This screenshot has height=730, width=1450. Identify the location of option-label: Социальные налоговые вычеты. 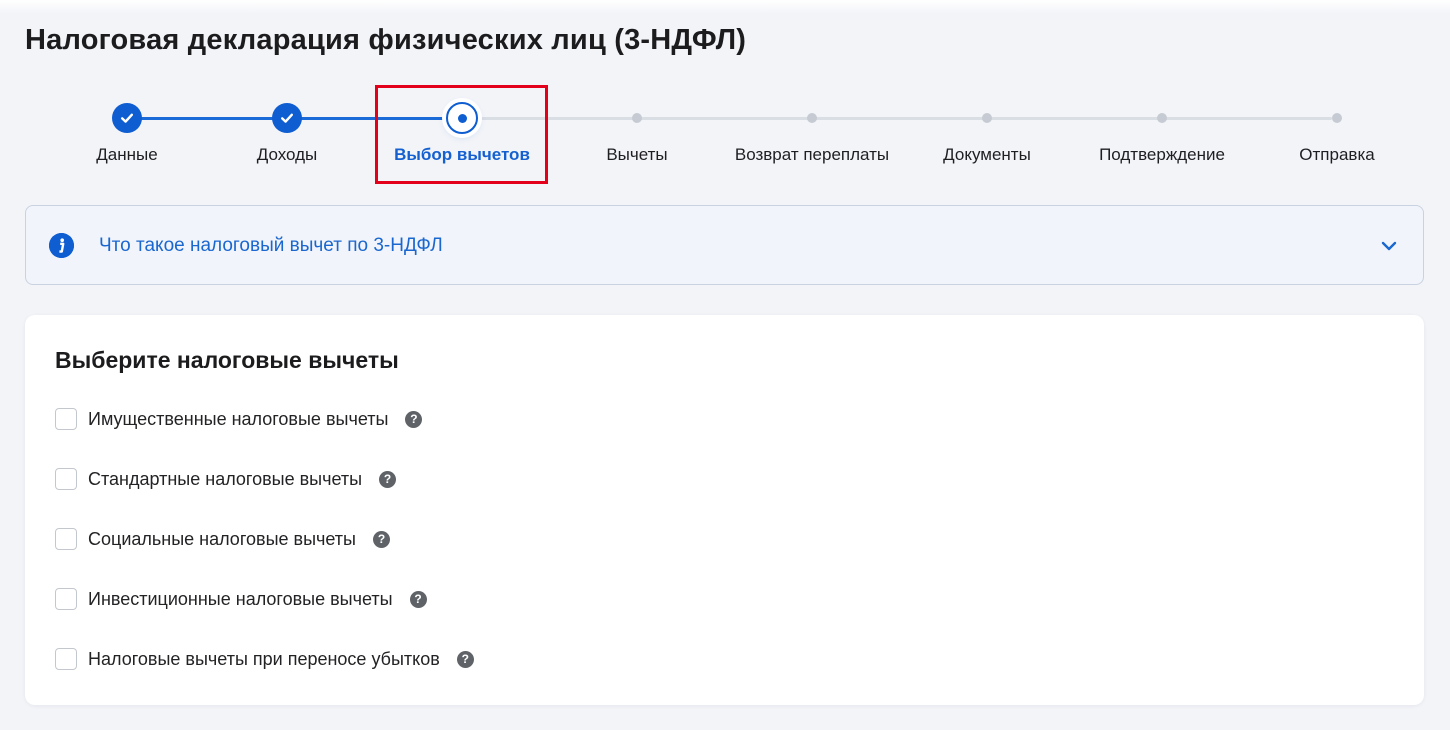
(222, 539).